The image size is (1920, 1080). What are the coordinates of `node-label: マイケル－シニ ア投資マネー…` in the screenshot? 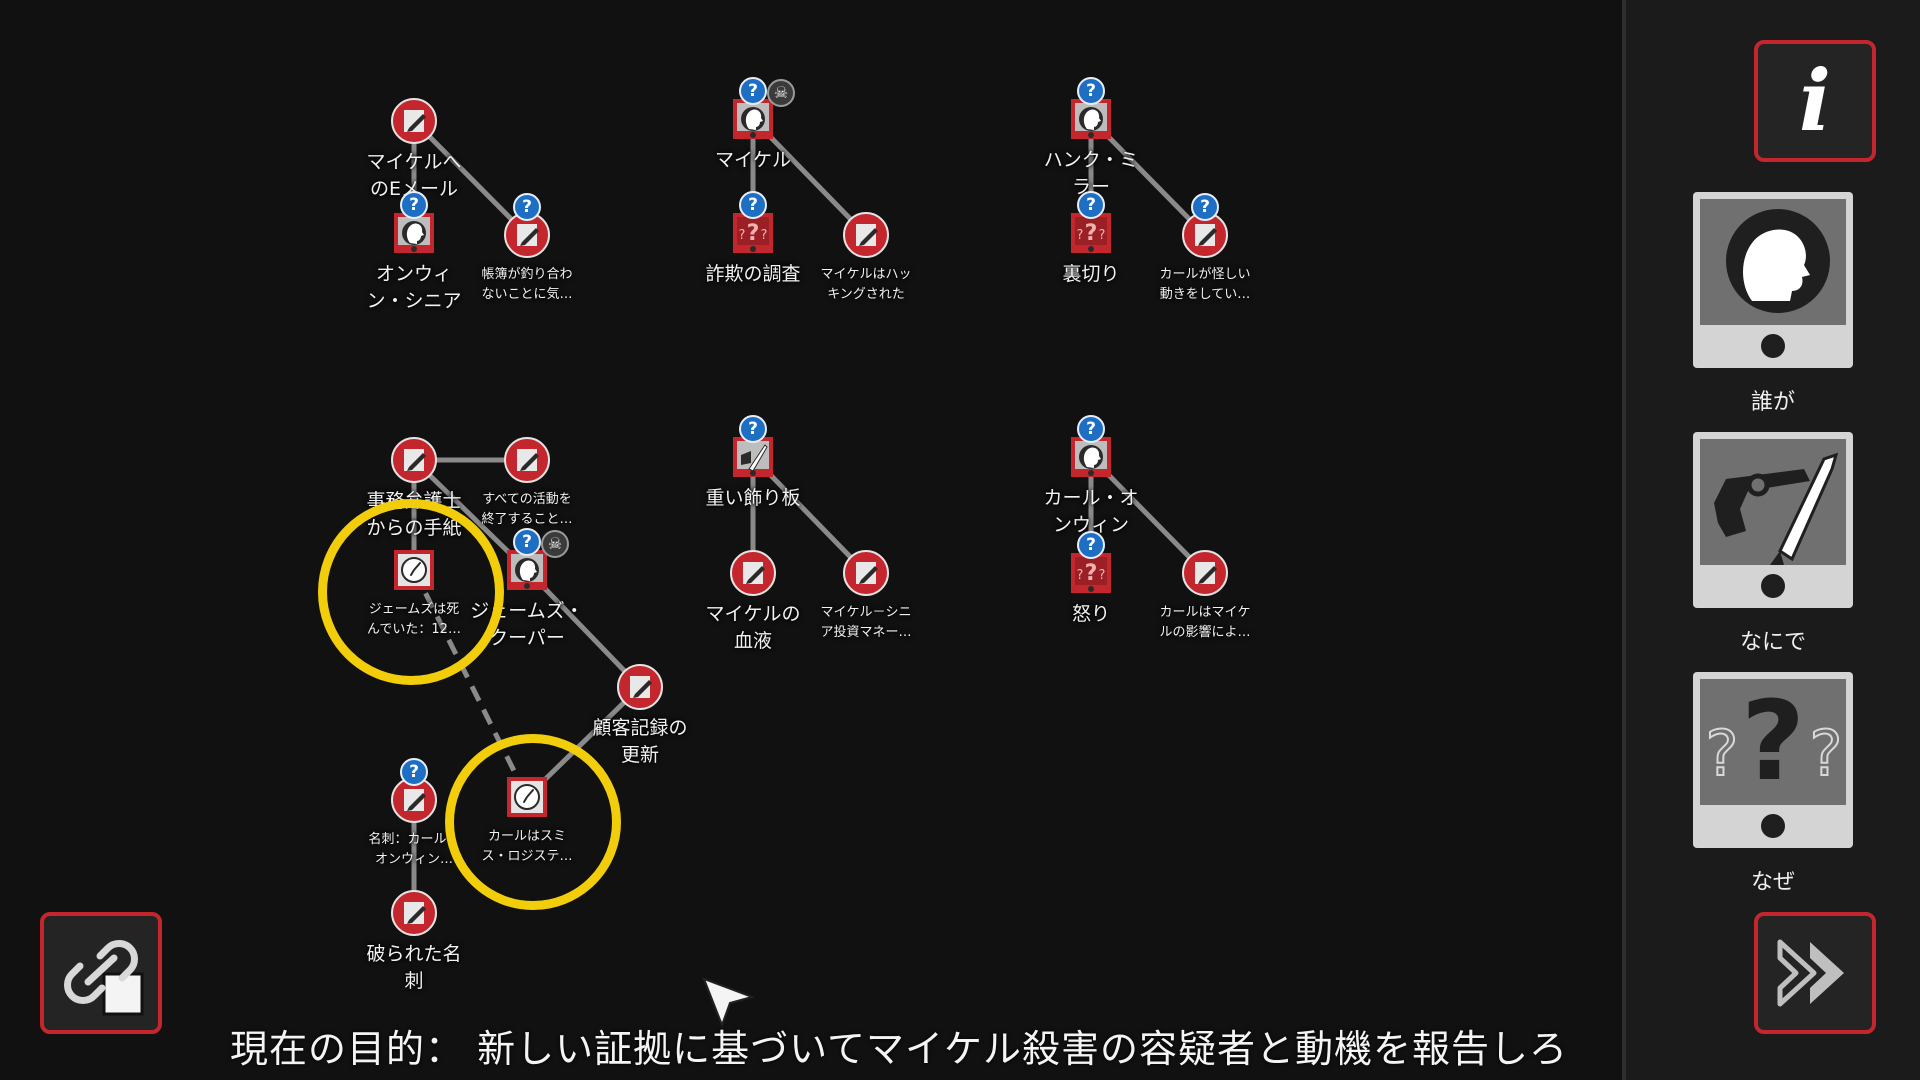 It's located at (866, 622).